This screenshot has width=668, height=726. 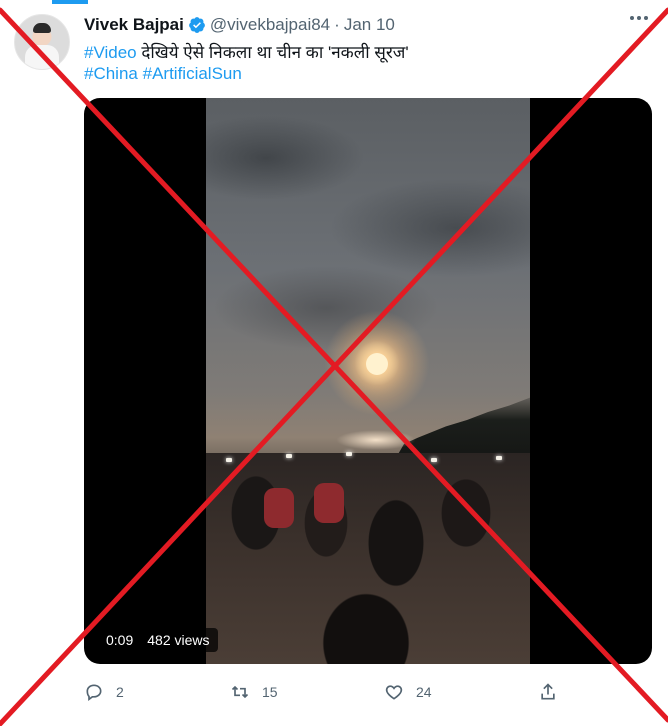 I want to click on tweet-header: Vivek Bajpai @vivekbajpai84 · Jan 10, so click(x=239, y=25).